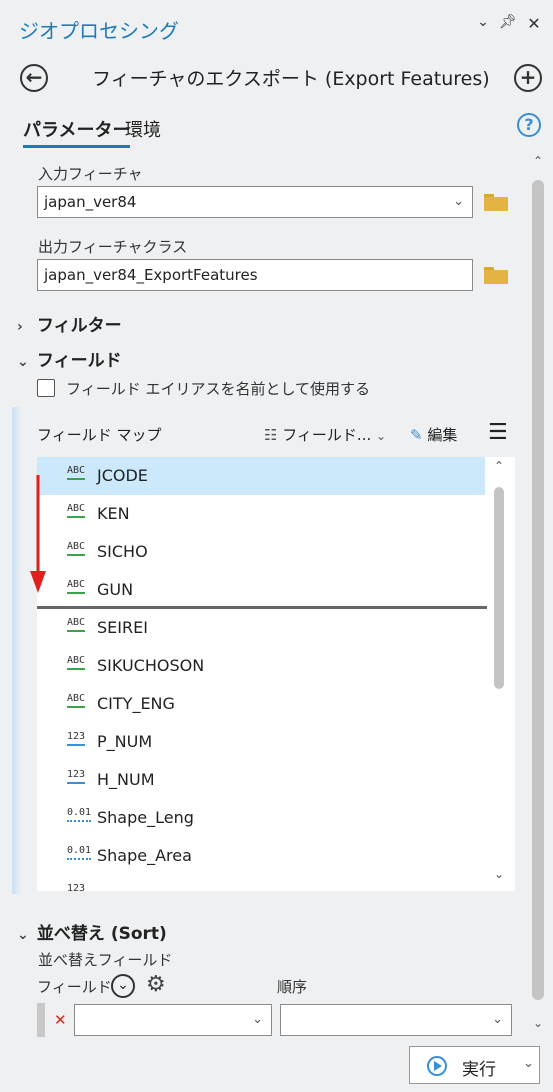  I want to click on sort-order-column-label: 順序, so click(292, 987).